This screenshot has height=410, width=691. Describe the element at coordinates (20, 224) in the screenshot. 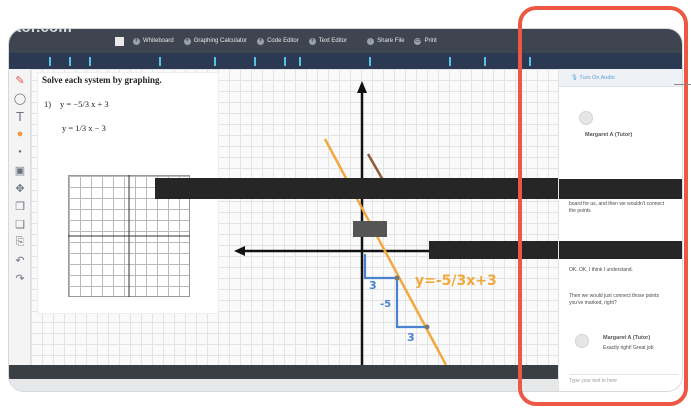

I see `paste-icon: ❏` at that location.